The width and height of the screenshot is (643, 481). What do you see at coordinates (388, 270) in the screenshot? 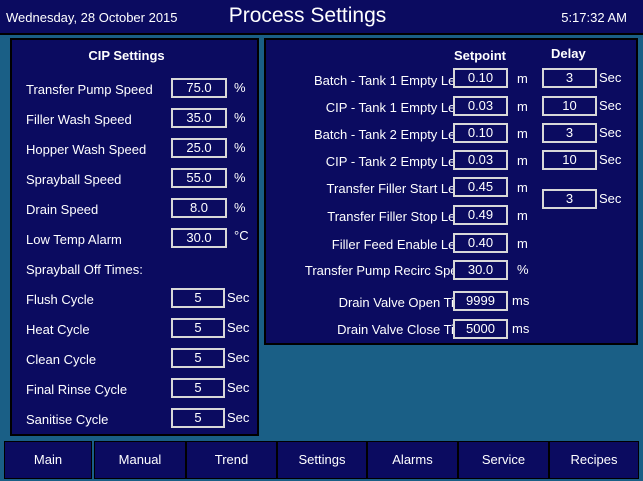
I see `setpoint-label: Transfer Pump Recirc Speed` at bounding box center [388, 270].